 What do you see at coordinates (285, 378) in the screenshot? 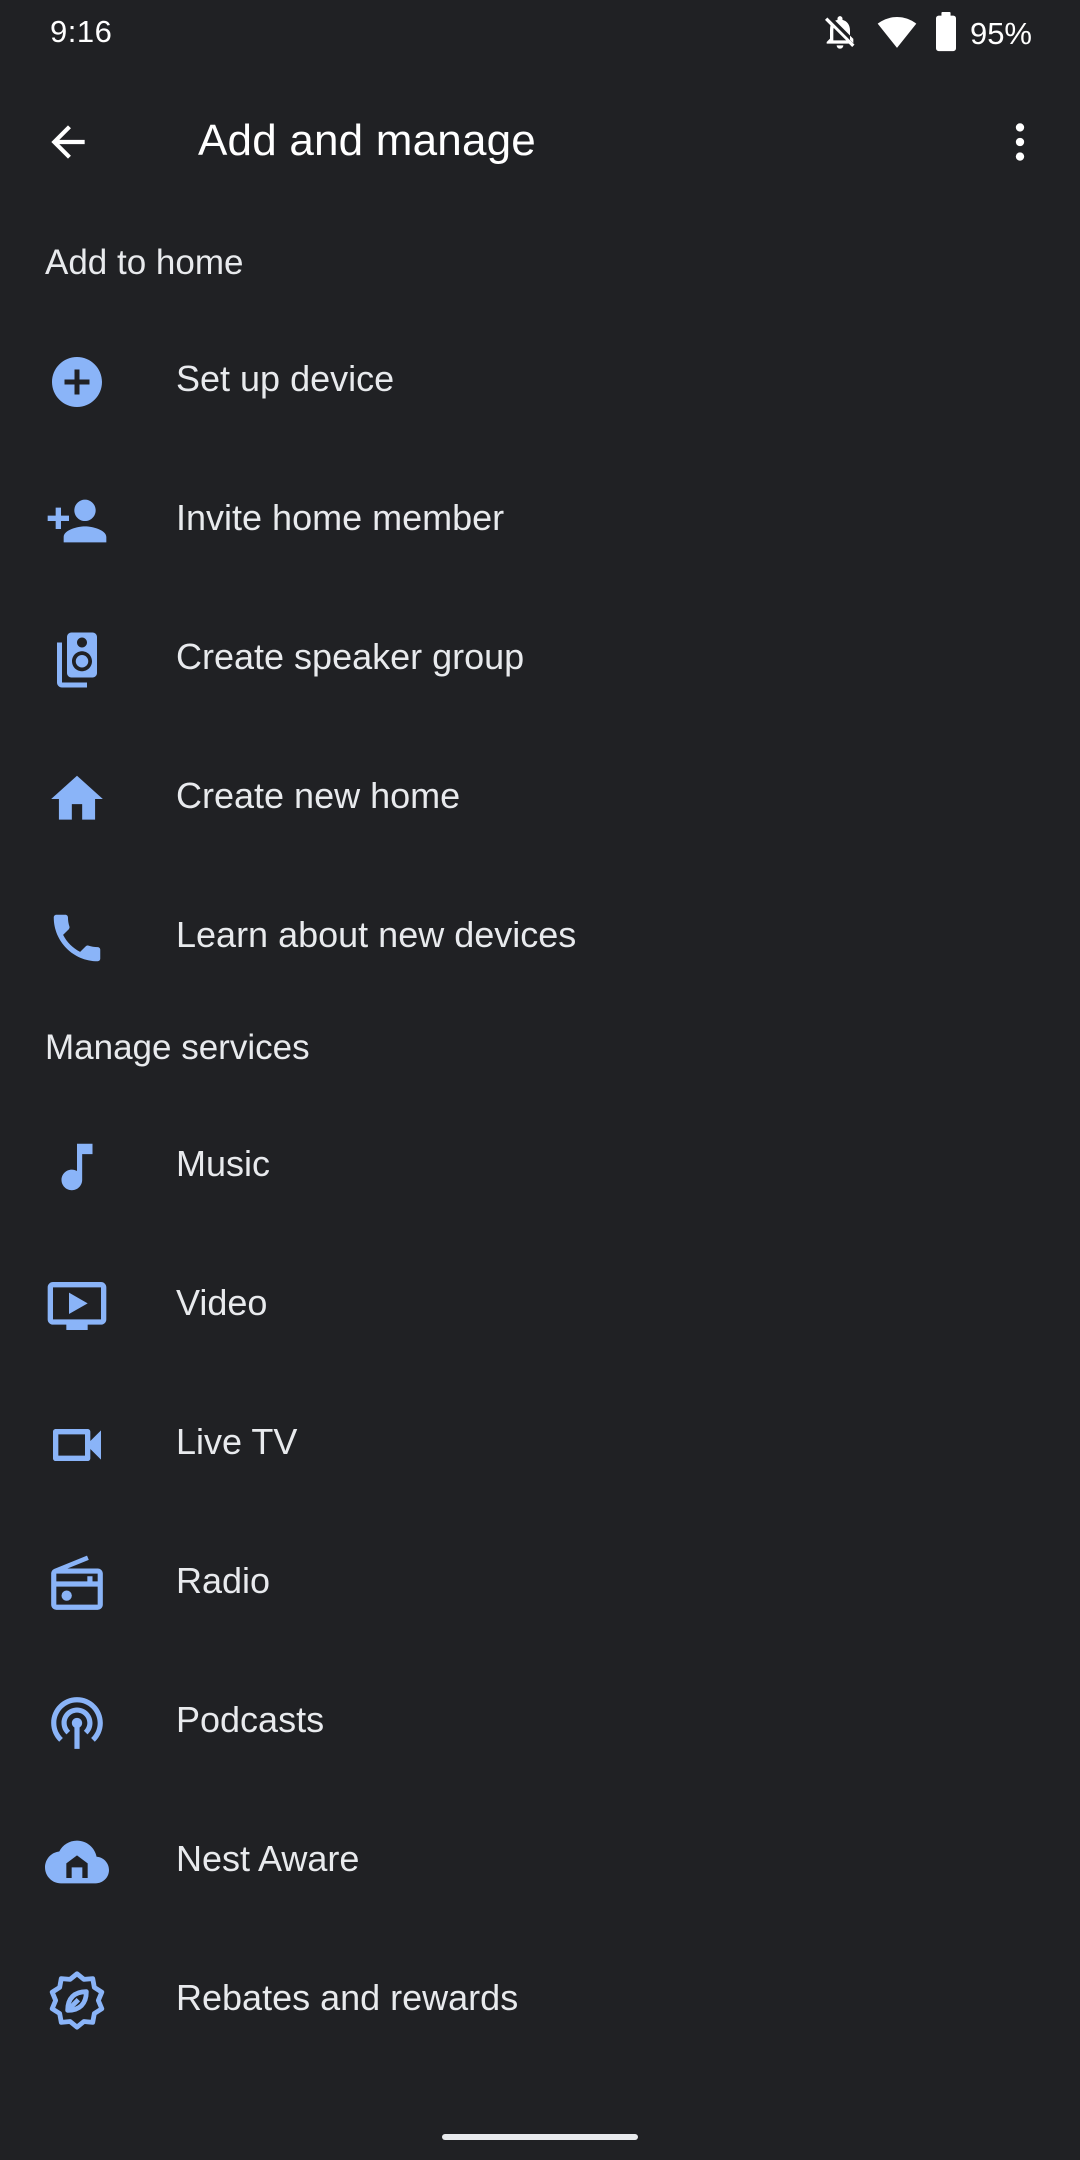
I see `list-item-label: Set up device` at bounding box center [285, 378].